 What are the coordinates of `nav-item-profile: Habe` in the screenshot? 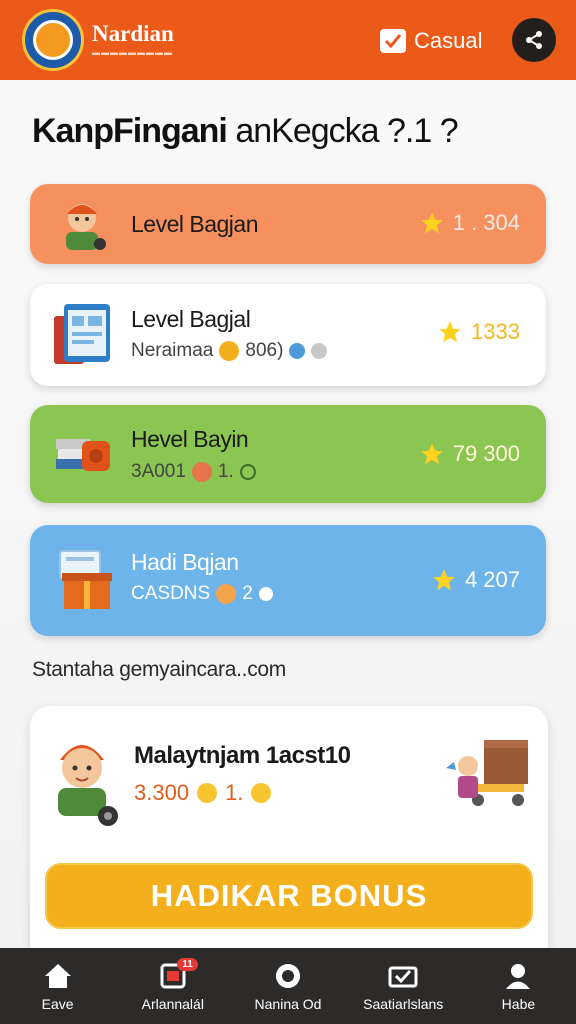 It's located at (518, 986).